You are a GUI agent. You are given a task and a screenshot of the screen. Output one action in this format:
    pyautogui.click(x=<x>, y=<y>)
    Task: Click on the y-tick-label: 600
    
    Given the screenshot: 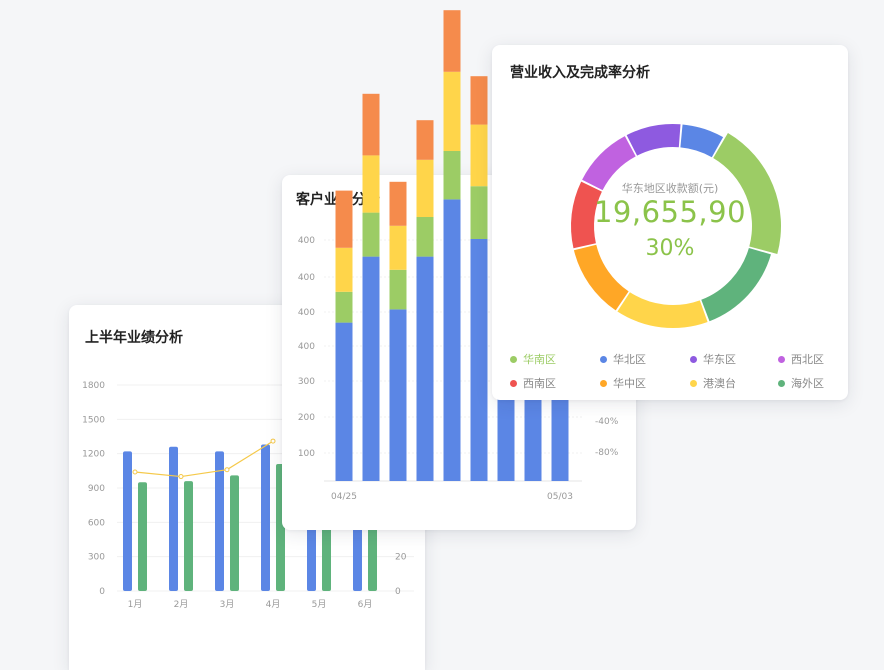 What is the action you would take?
    pyautogui.click(x=96, y=523)
    